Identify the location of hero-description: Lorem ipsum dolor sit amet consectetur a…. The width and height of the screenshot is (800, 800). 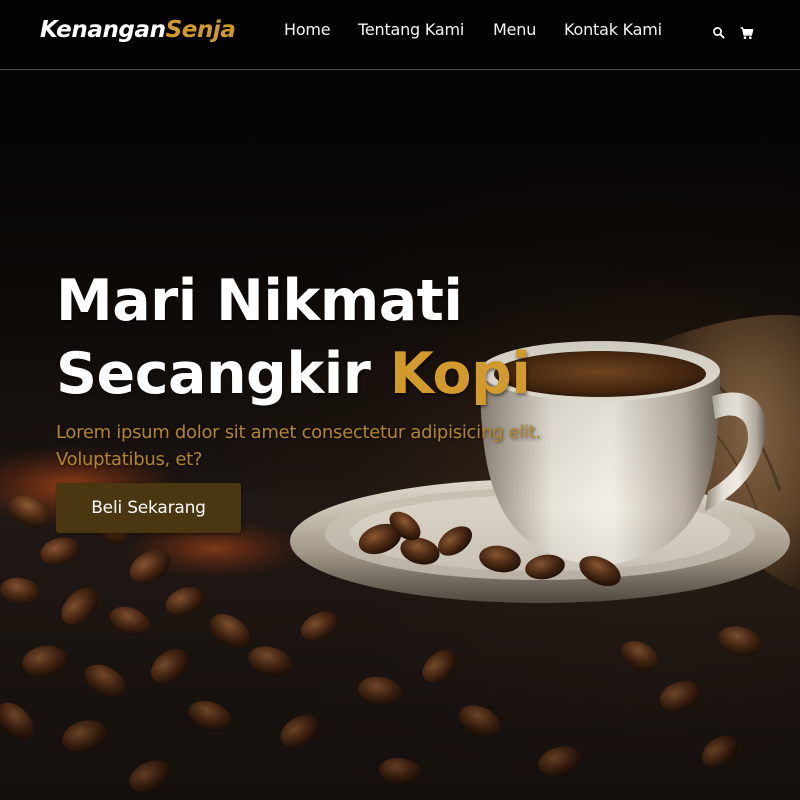
(298, 446).